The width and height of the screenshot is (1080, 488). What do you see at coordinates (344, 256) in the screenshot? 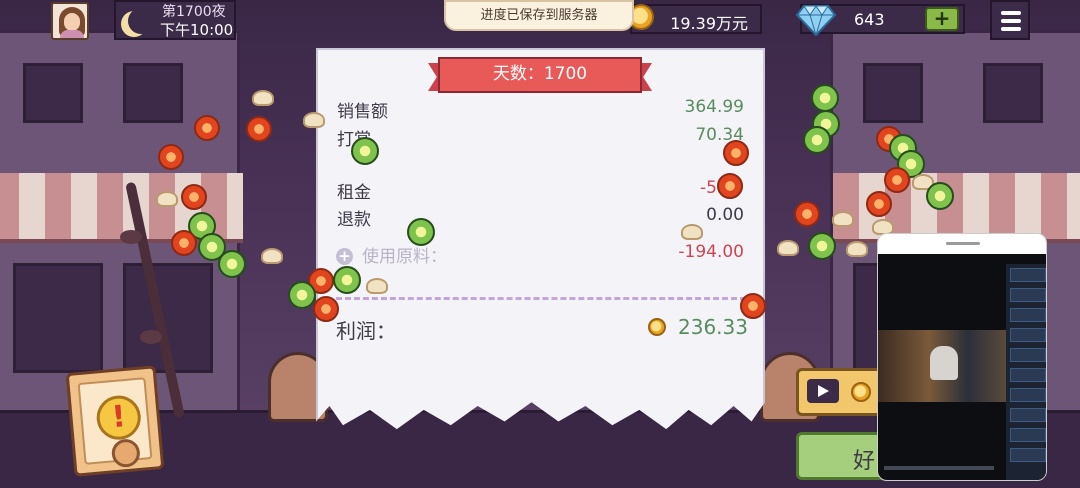
I see `expand-ingredients-icon: +` at bounding box center [344, 256].